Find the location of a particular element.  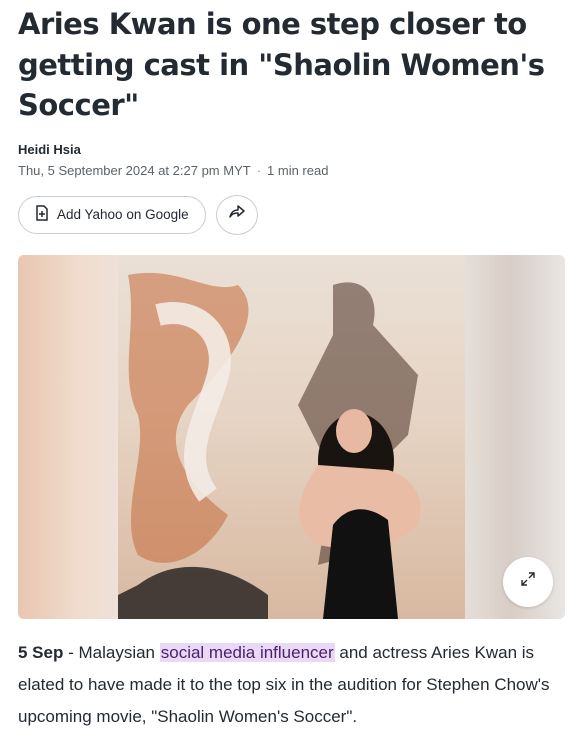

expand-image-button is located at coordinates (528, 581).